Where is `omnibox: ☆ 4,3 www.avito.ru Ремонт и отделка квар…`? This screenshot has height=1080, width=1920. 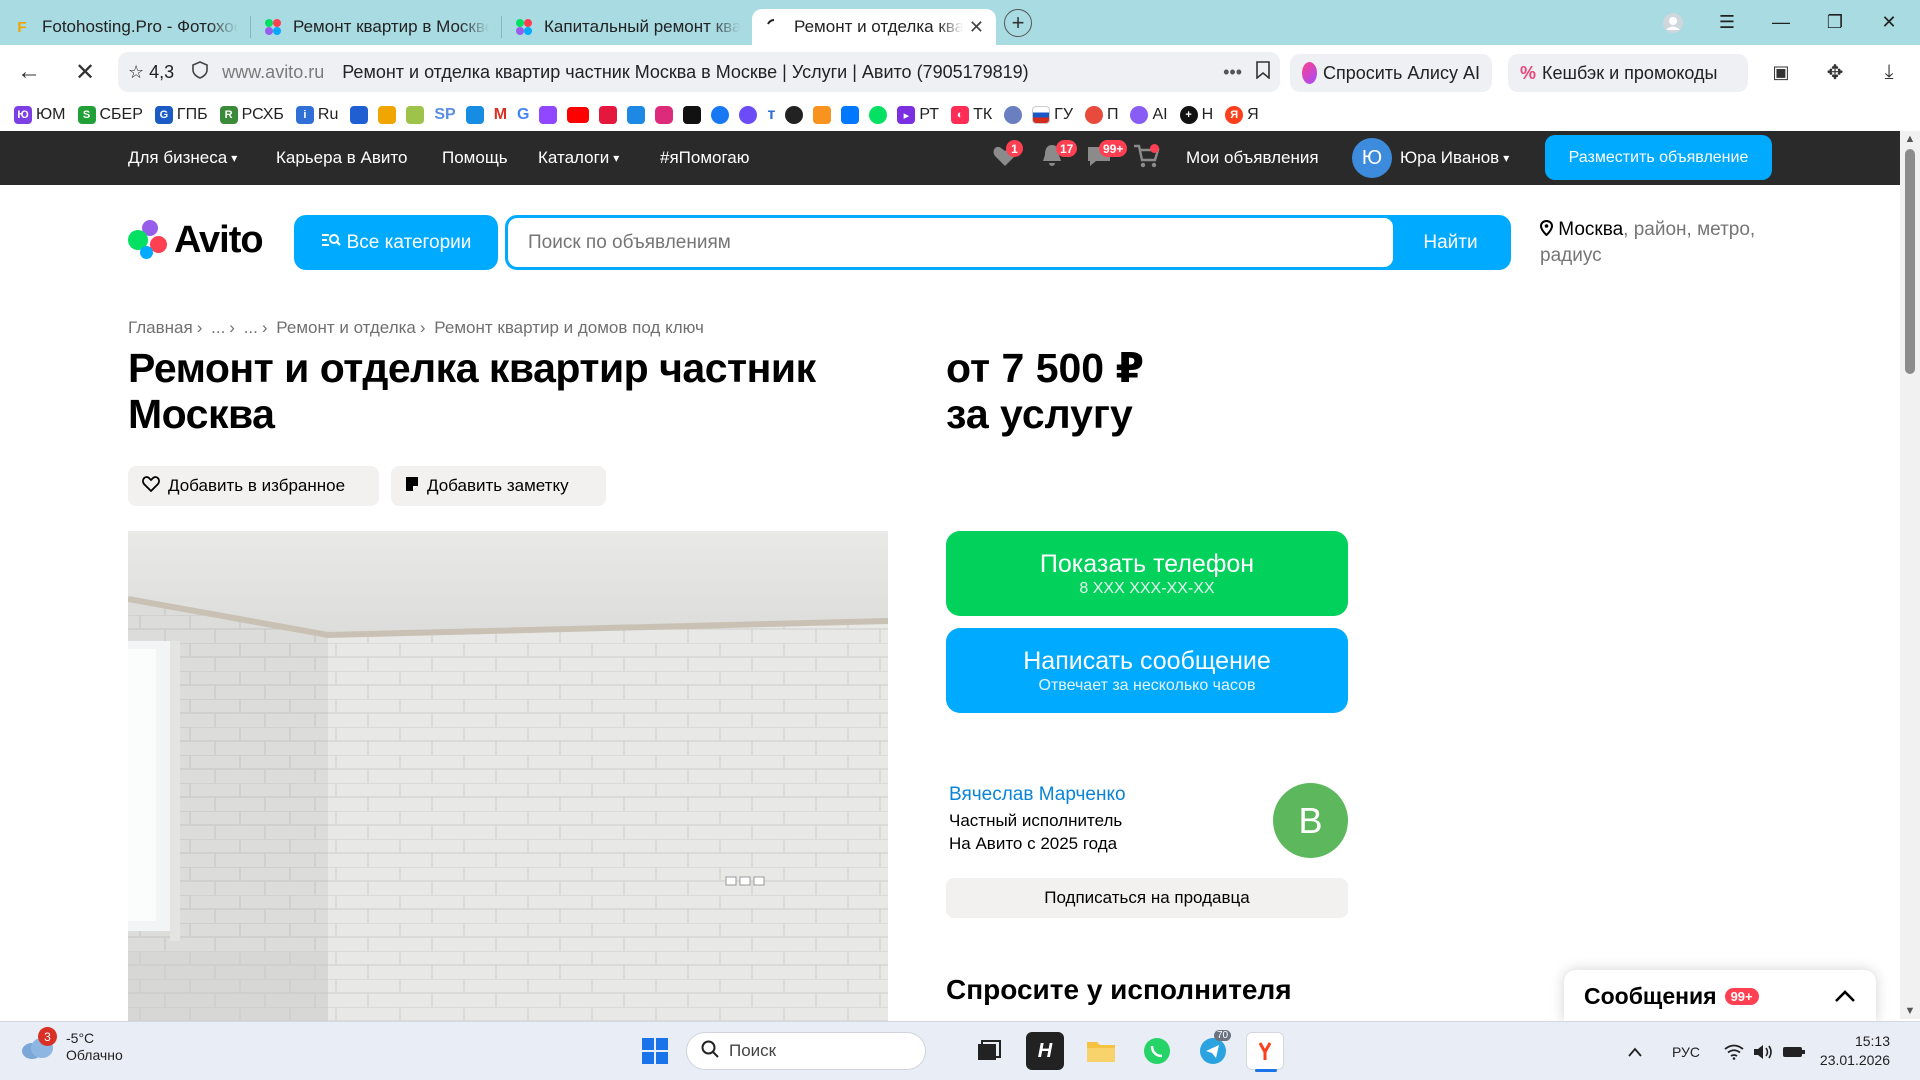 omnibox: ☆ 4,3 www.avito.ru Ремонт и отделка квар… is located at coordinates (699, 72).